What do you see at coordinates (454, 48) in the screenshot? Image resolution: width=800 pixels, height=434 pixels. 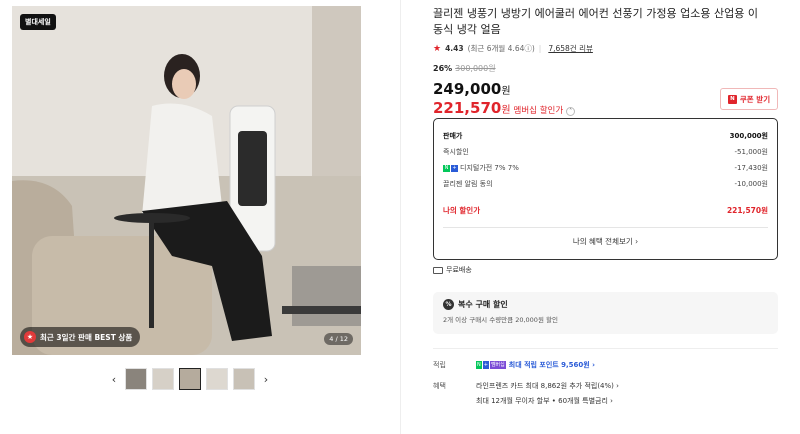 I see `rating-score: 4.43` at bounding box center [454, 48].